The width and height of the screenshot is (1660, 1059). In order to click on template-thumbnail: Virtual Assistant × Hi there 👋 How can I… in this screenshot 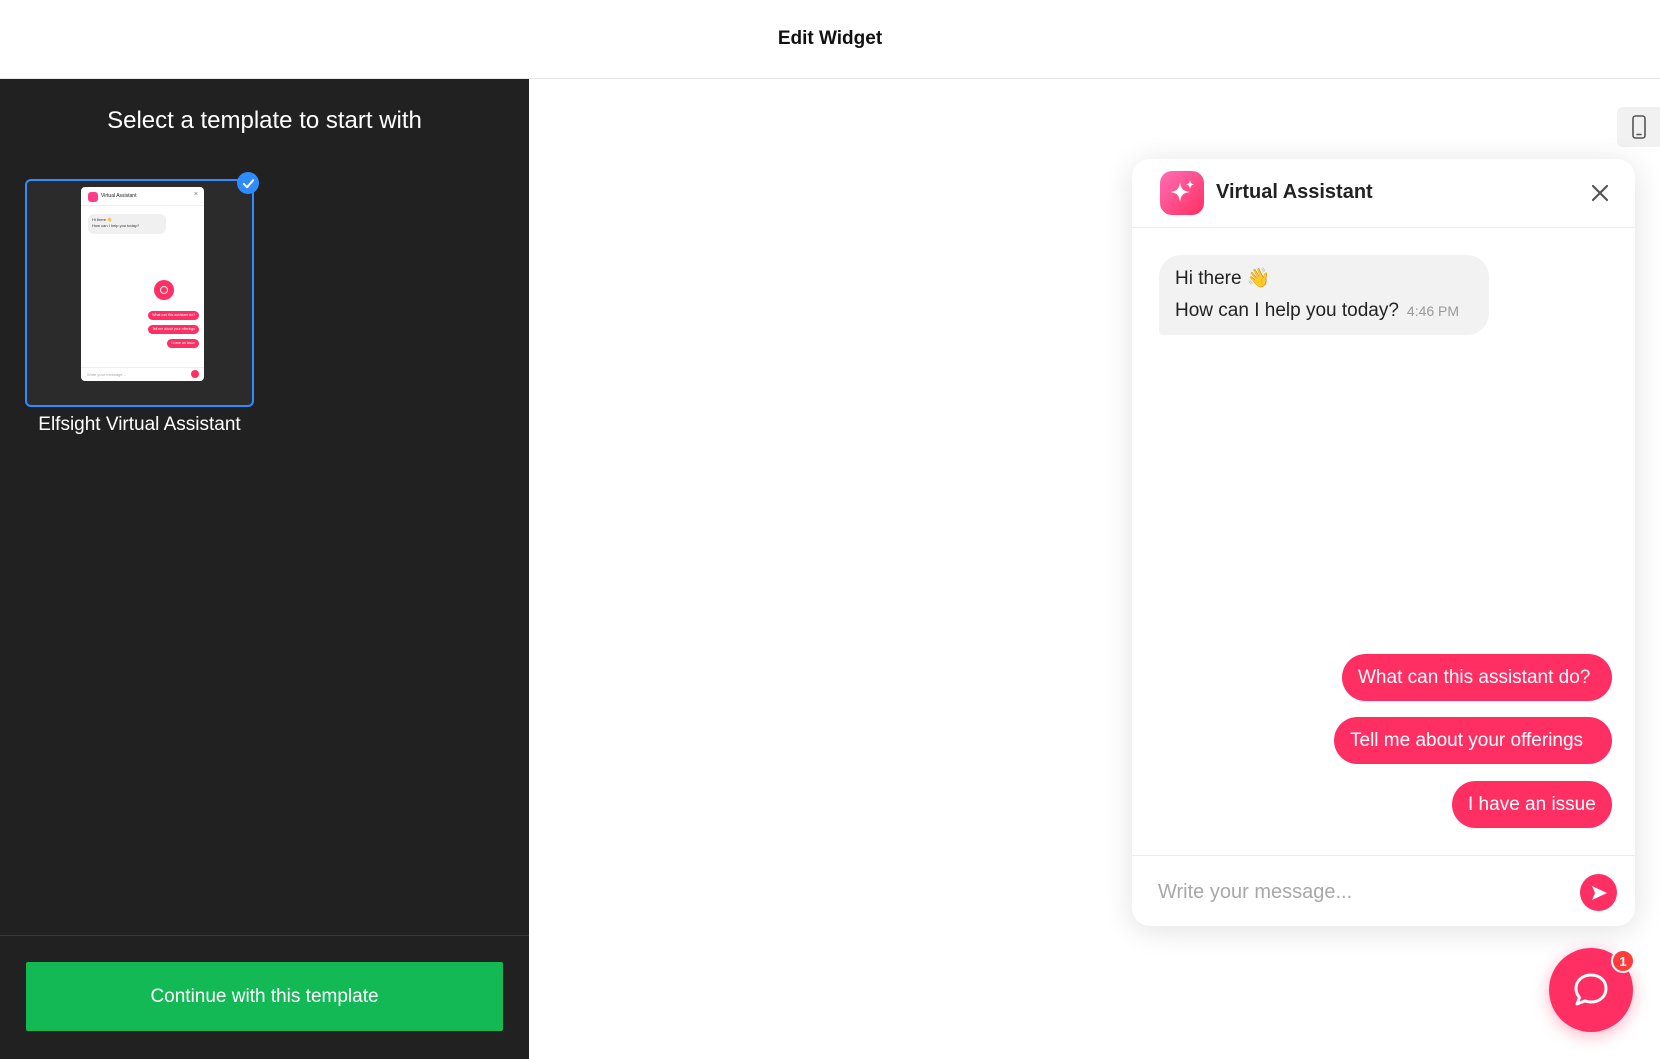, I will do `click(142, 284)`.